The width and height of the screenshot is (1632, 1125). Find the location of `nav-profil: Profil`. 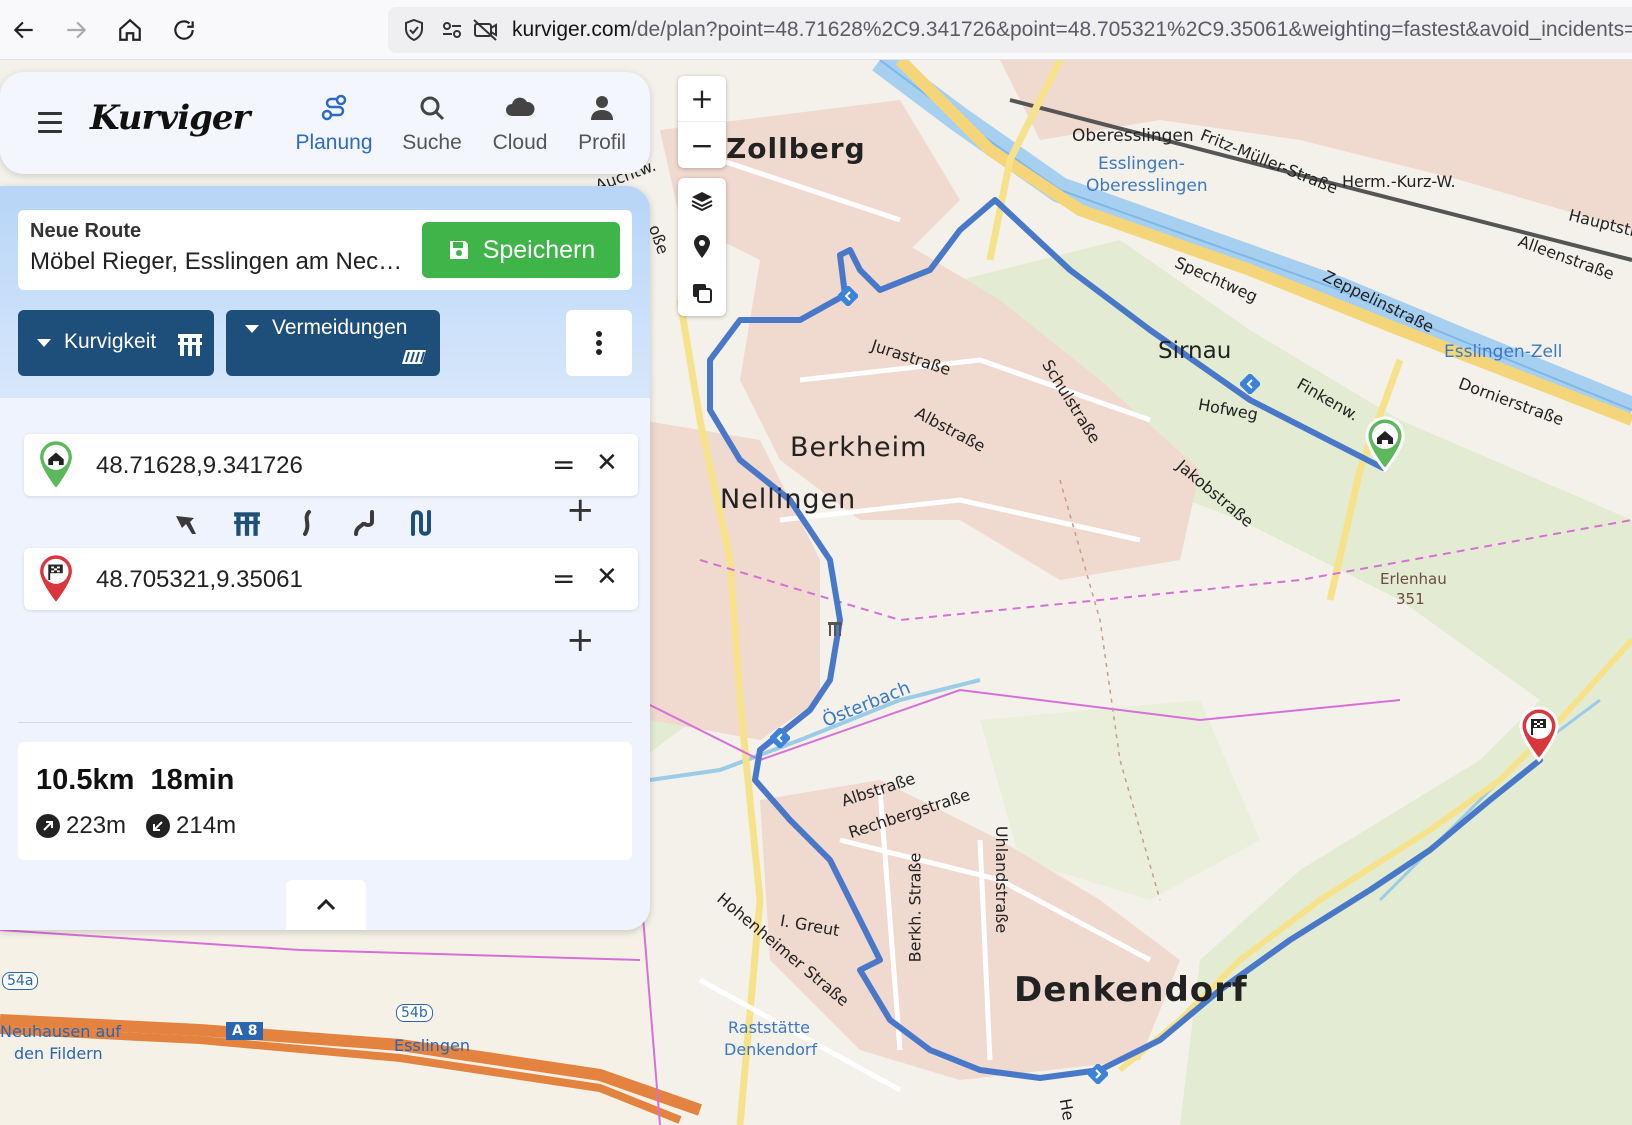

nav-profil: Profil is located at coordinates (602, 124).